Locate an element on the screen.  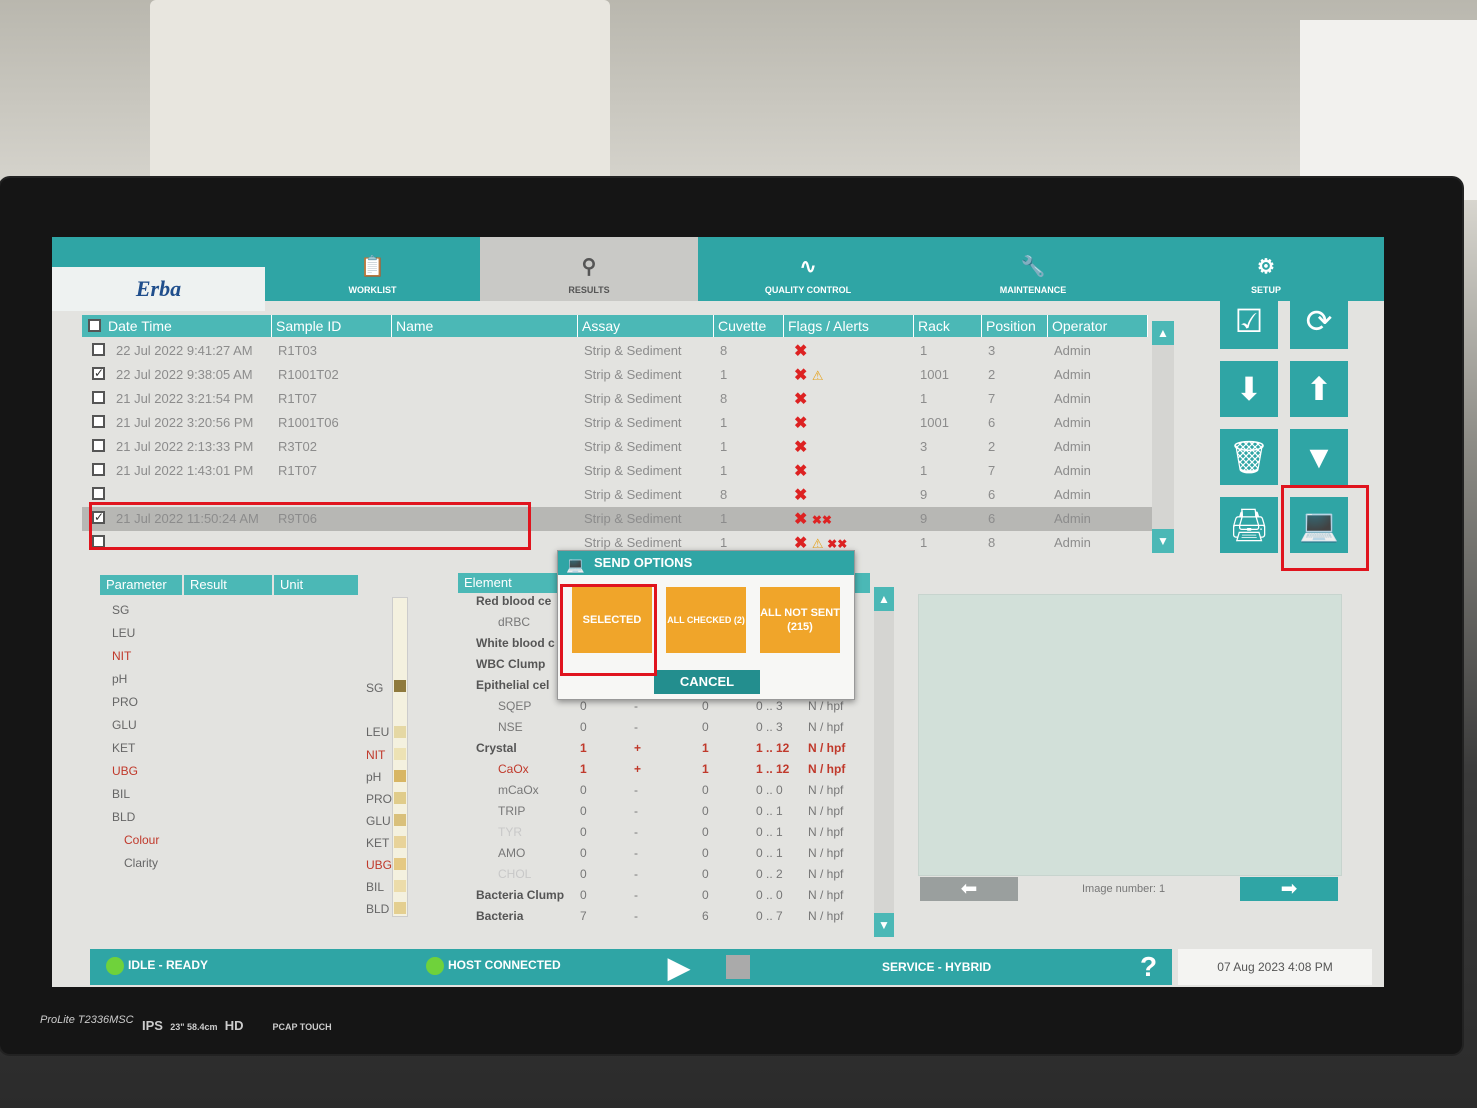
tab-worklist: 📋 WORKLIST is located at coordinates (372, 269).